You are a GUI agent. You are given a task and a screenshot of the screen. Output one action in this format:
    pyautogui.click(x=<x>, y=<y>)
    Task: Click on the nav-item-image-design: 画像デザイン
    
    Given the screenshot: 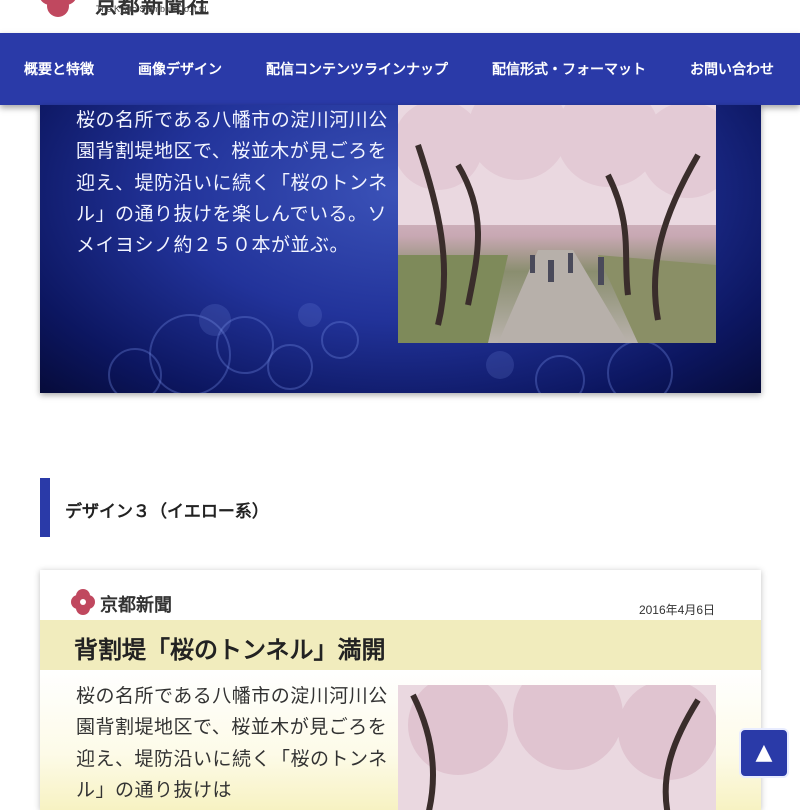 What is the action you would take?
    pyautogui.click(x=180, y=69)
    